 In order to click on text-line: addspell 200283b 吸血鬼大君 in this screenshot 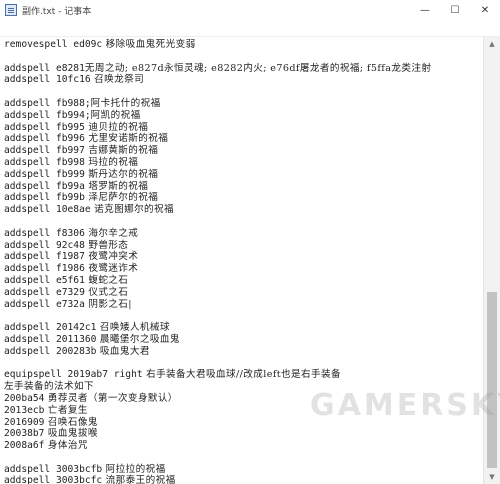, I will do `click(242, 352)`.